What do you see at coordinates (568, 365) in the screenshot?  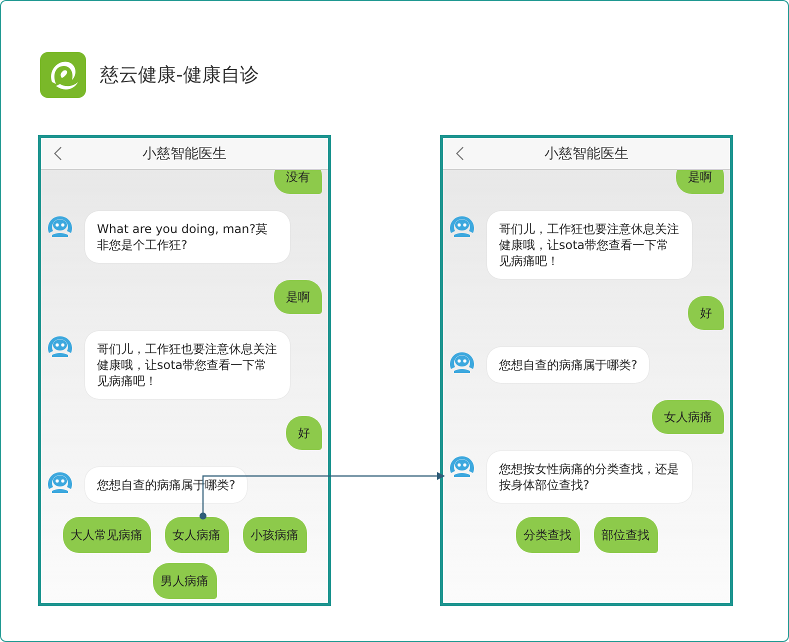 I see `bot-message: 您想自查的病痛属于哪类?` at bounding box center [568, 365].